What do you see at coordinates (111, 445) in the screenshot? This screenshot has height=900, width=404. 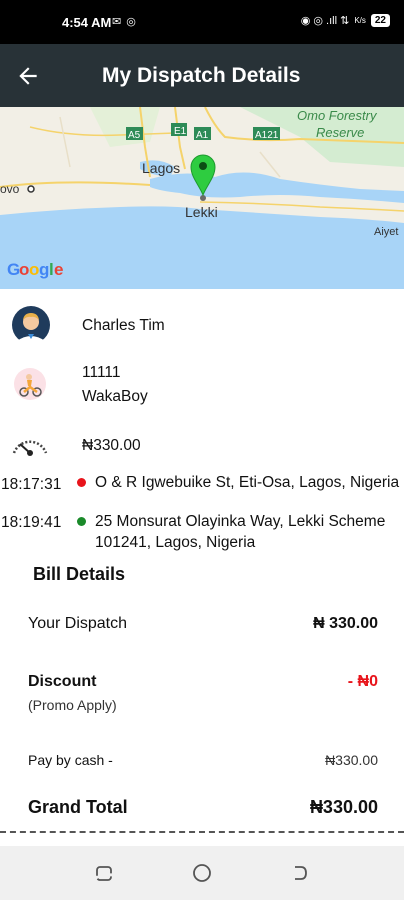 I see `fare-amount: ₦330.00` at bounding box center [111, 445].